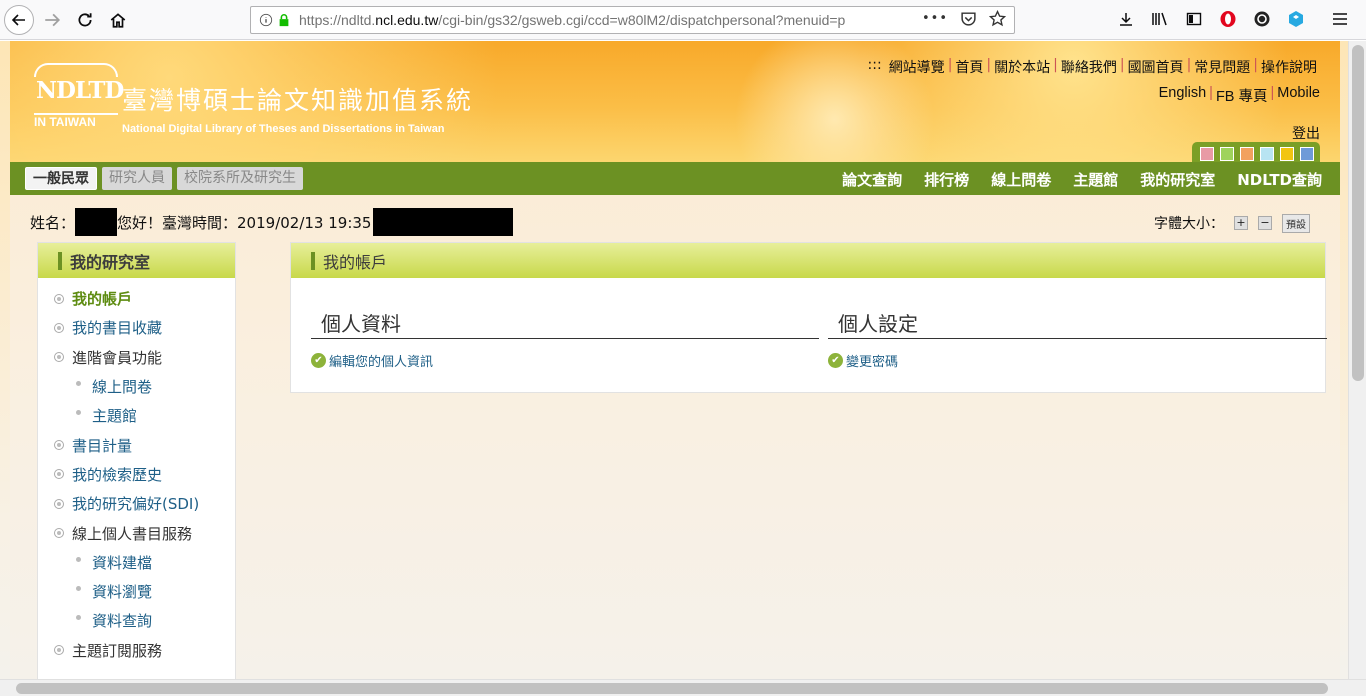 This screenshot has height=696, width=1366. What do you see at coordinates (1022, 67) in the screenshot?
I see `link-about: 關於本站` at bounding box center [1022, 67].